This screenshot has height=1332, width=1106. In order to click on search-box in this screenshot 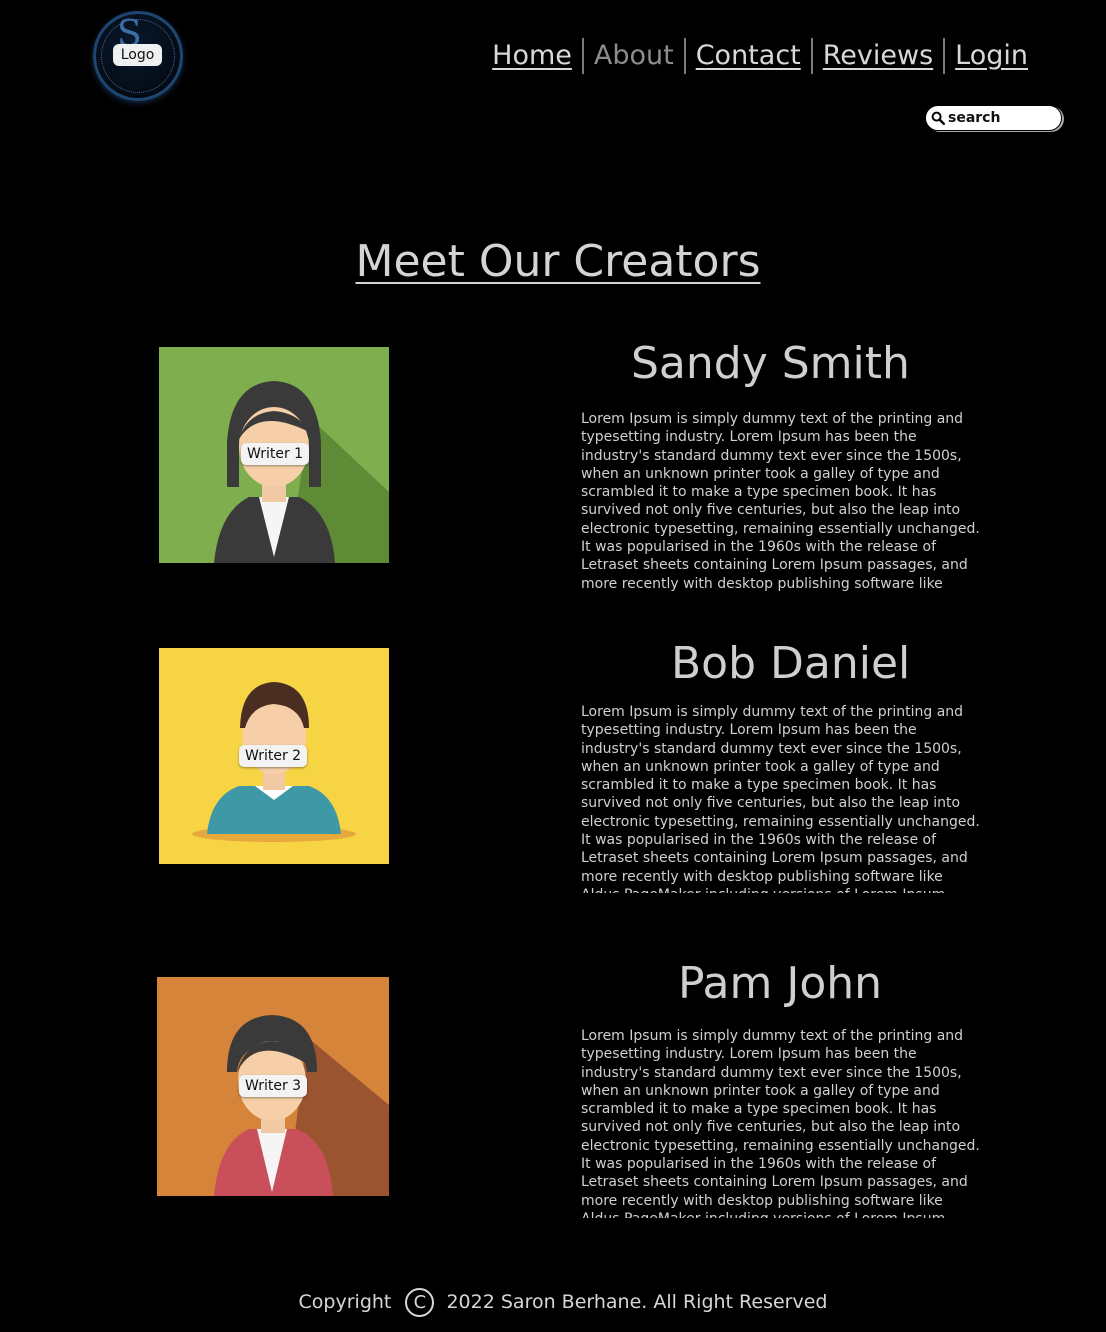, I will do `click(993, 118)`.